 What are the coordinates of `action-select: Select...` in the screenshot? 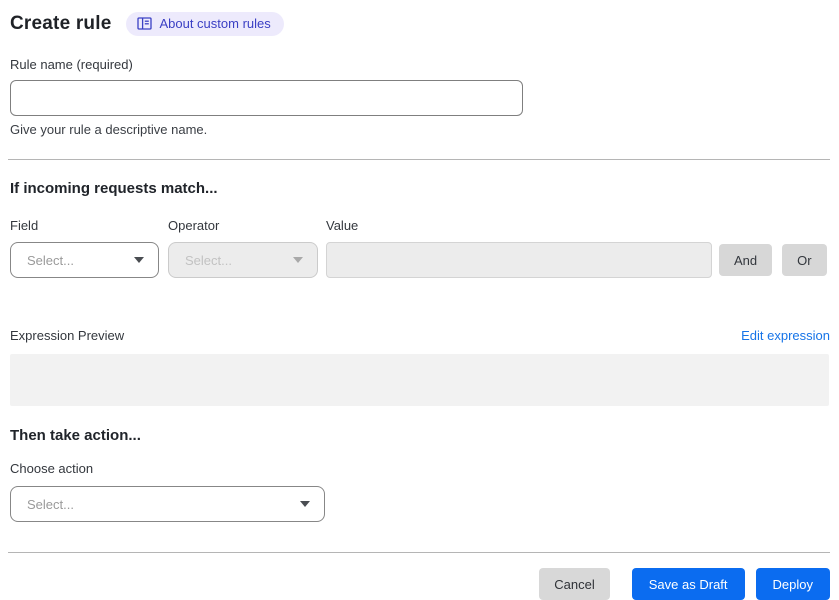 It's located at (167, 504).